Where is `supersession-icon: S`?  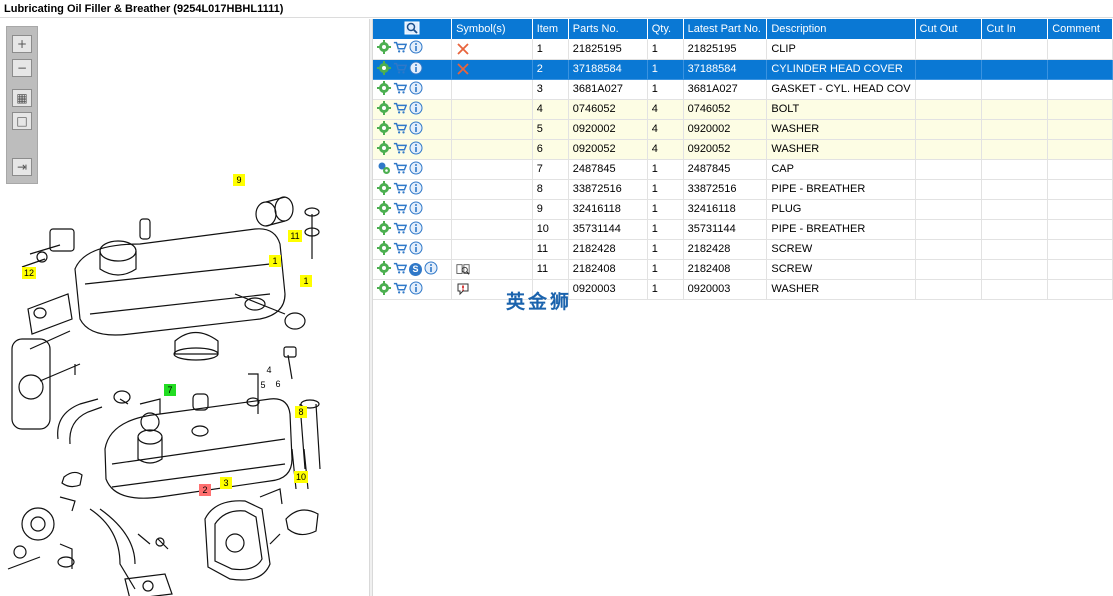
supersession-icon: S is located at coordinates (415, 269).